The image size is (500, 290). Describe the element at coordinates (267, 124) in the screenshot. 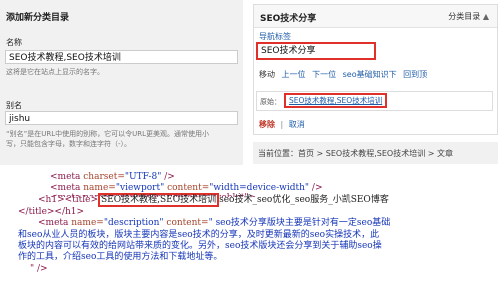

I see `remove-link: 移除` at that location.